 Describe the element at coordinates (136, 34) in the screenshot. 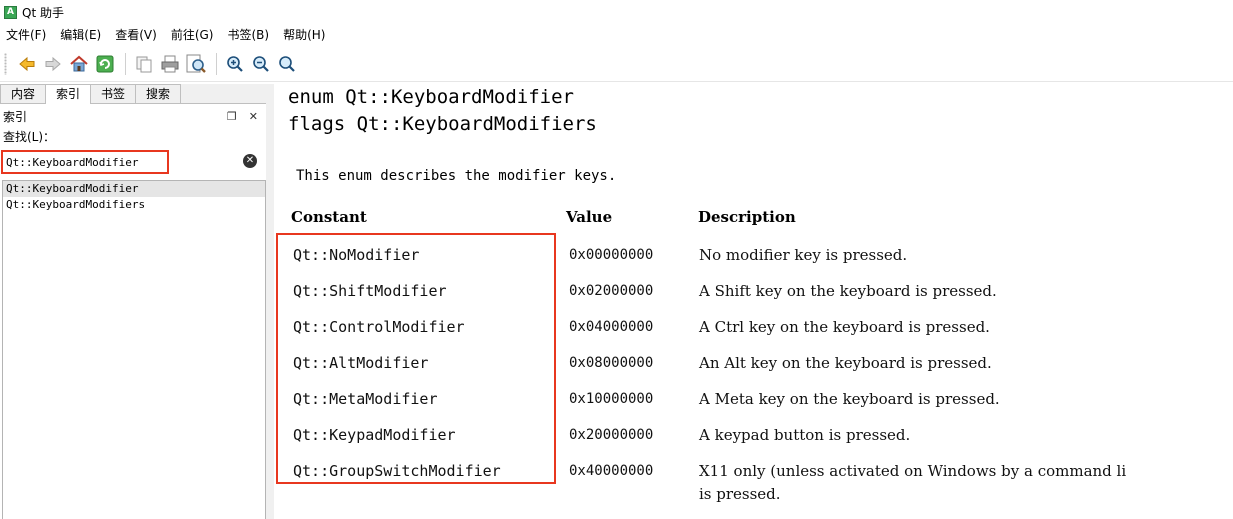

I see `menu-view: 查看(V)` at that location.